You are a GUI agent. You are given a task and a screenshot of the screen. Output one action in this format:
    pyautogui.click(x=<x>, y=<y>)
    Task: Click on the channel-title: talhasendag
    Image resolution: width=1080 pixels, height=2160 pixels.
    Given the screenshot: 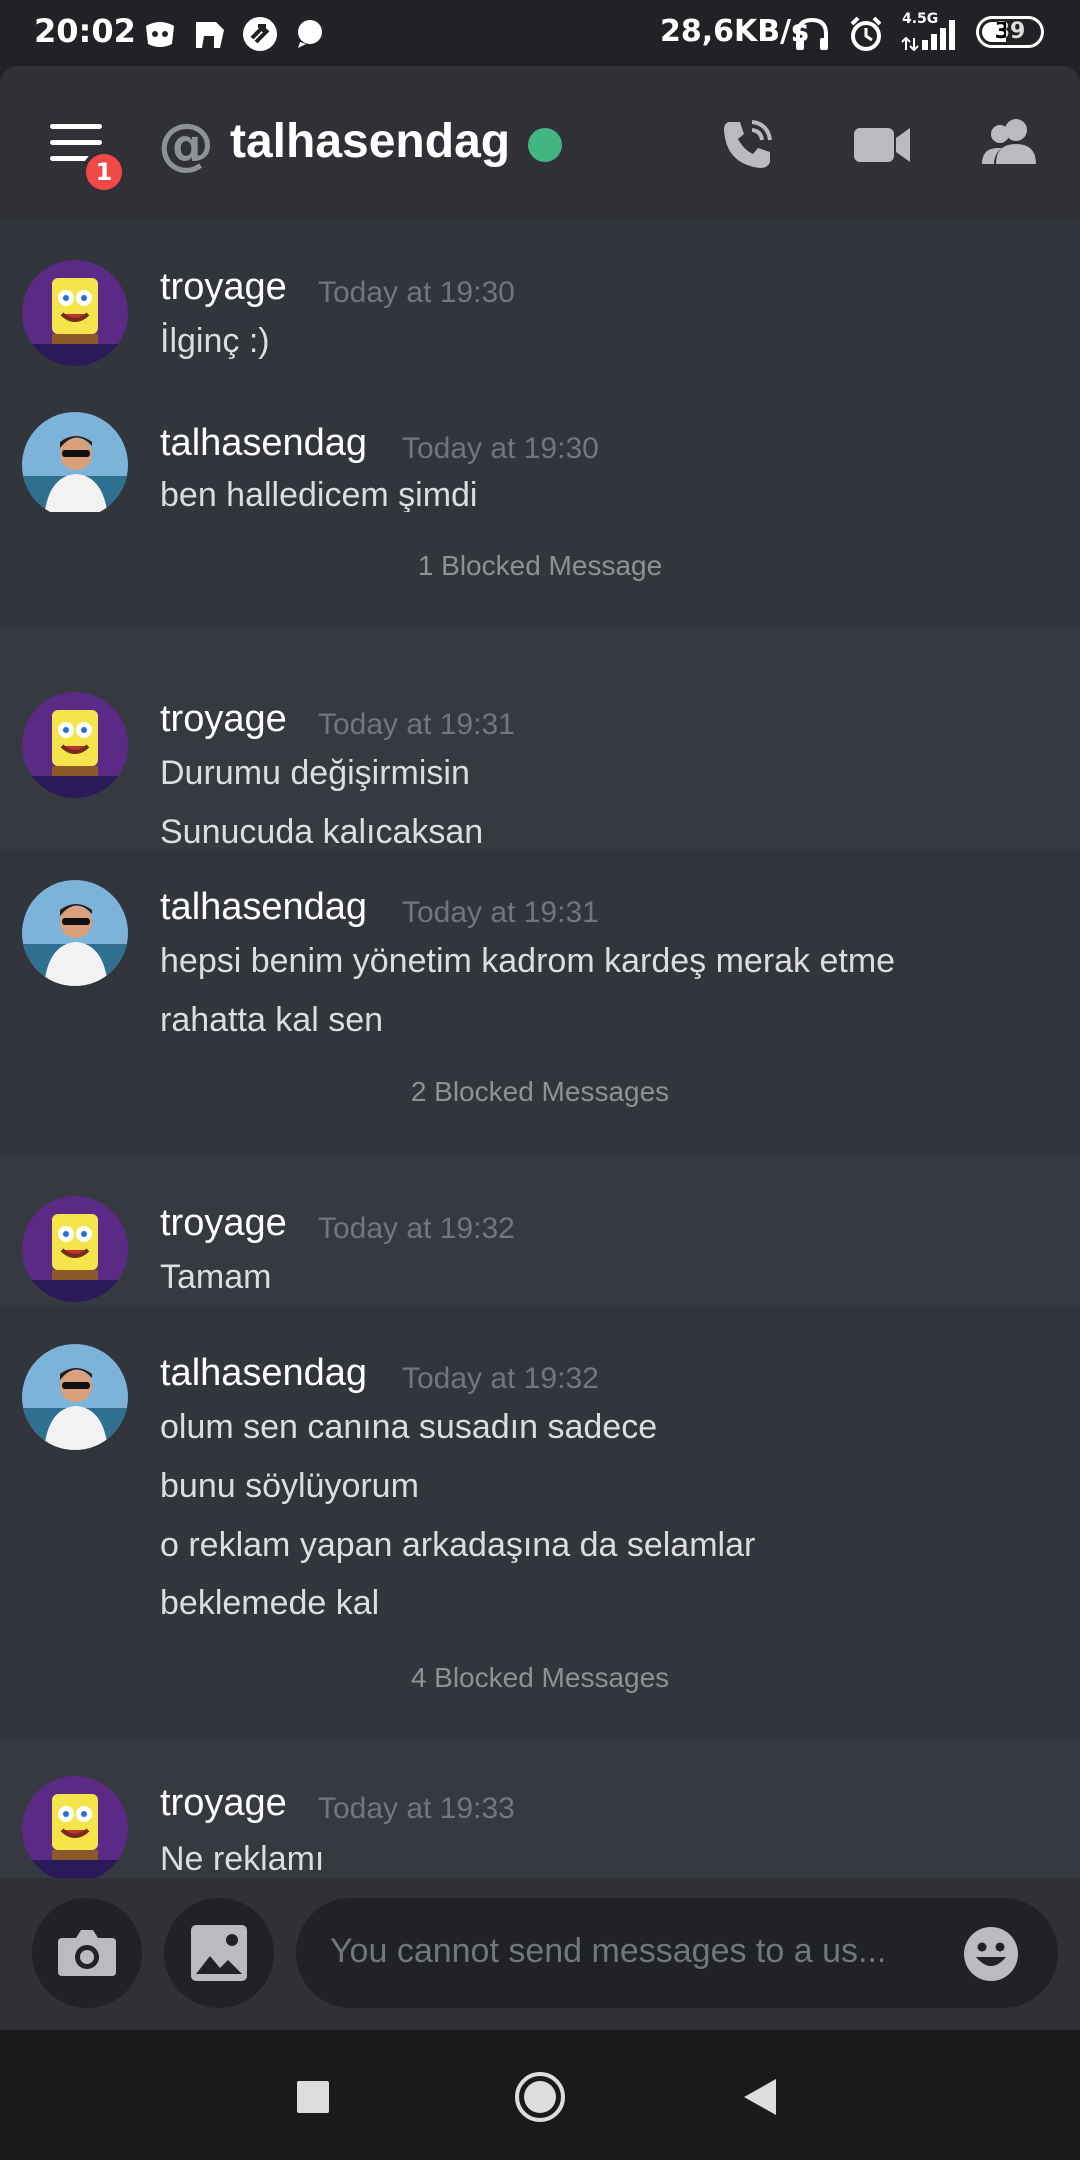 What is the action you would take?
    pyautogui.click(x=370, y=141)
    